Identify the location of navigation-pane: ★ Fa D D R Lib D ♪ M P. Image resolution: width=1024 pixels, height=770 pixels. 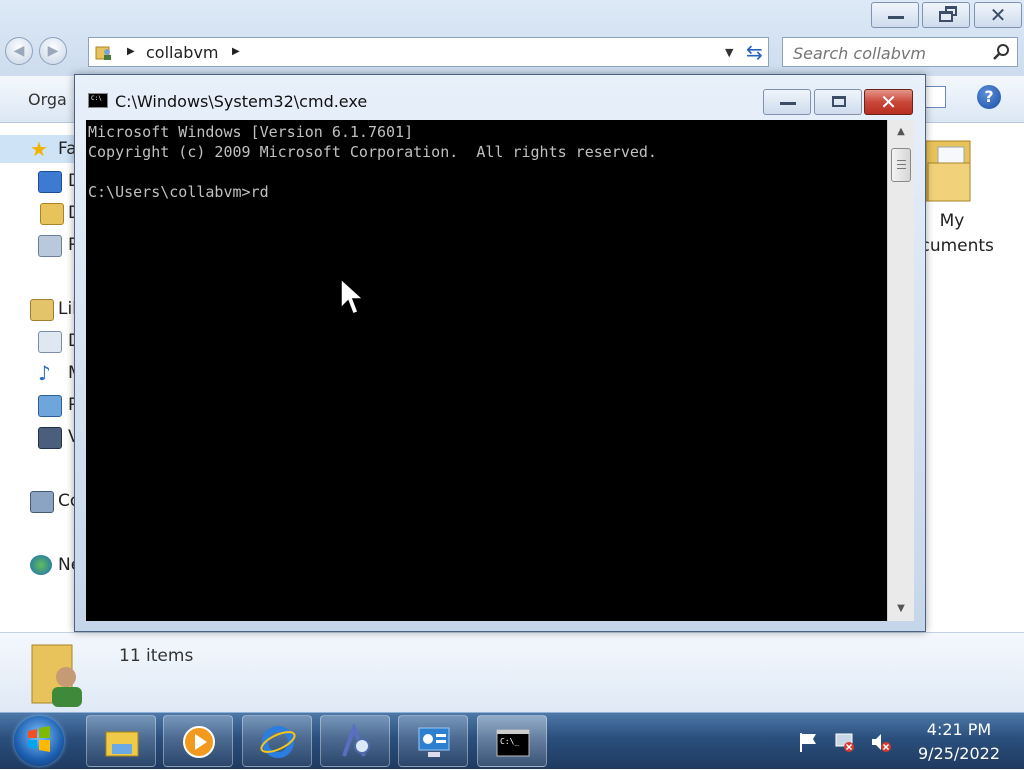
(41, 377).